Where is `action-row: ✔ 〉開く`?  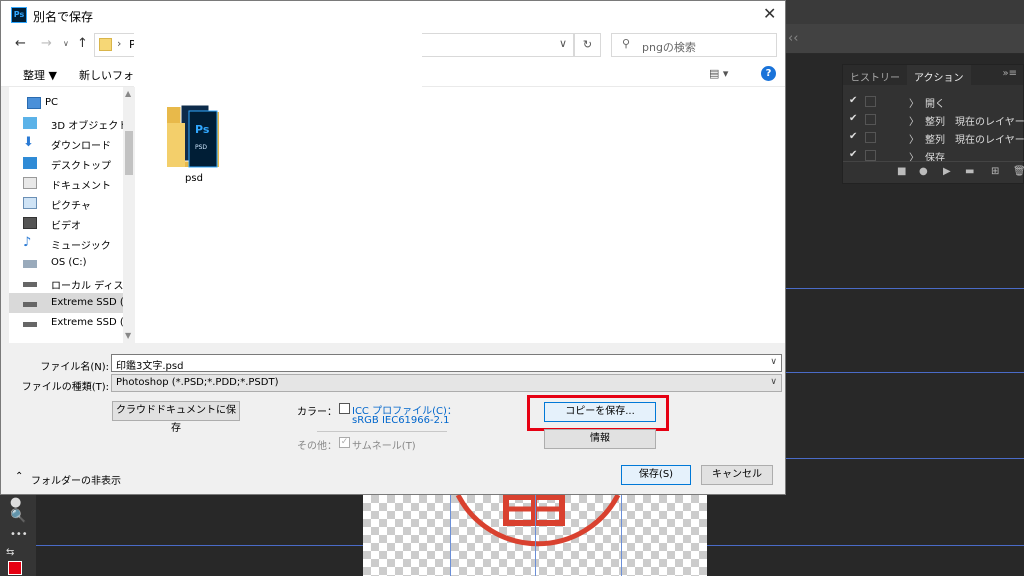
action-row: ✔ 〉開く is located at coordinates (933, 102).